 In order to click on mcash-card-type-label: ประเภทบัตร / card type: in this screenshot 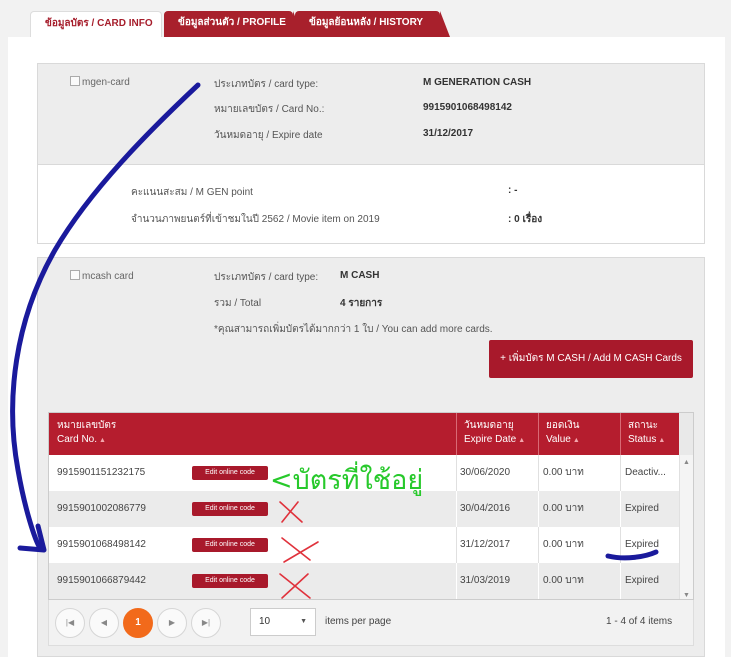, I will do `click(266, 277)`.